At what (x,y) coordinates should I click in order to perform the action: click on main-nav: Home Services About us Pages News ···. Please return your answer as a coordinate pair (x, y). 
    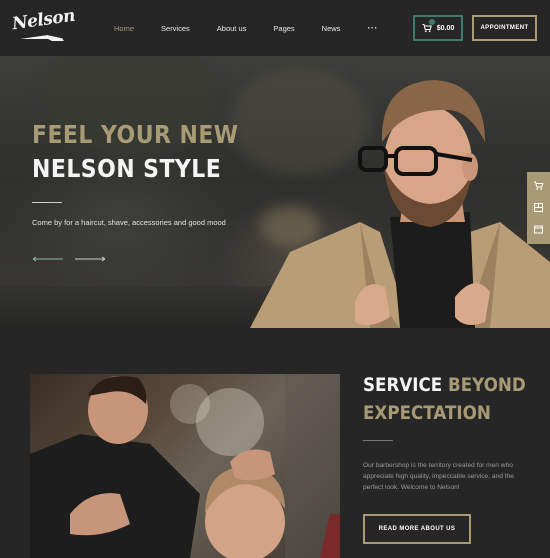
    Looking at the image, I should click on (246, 28).